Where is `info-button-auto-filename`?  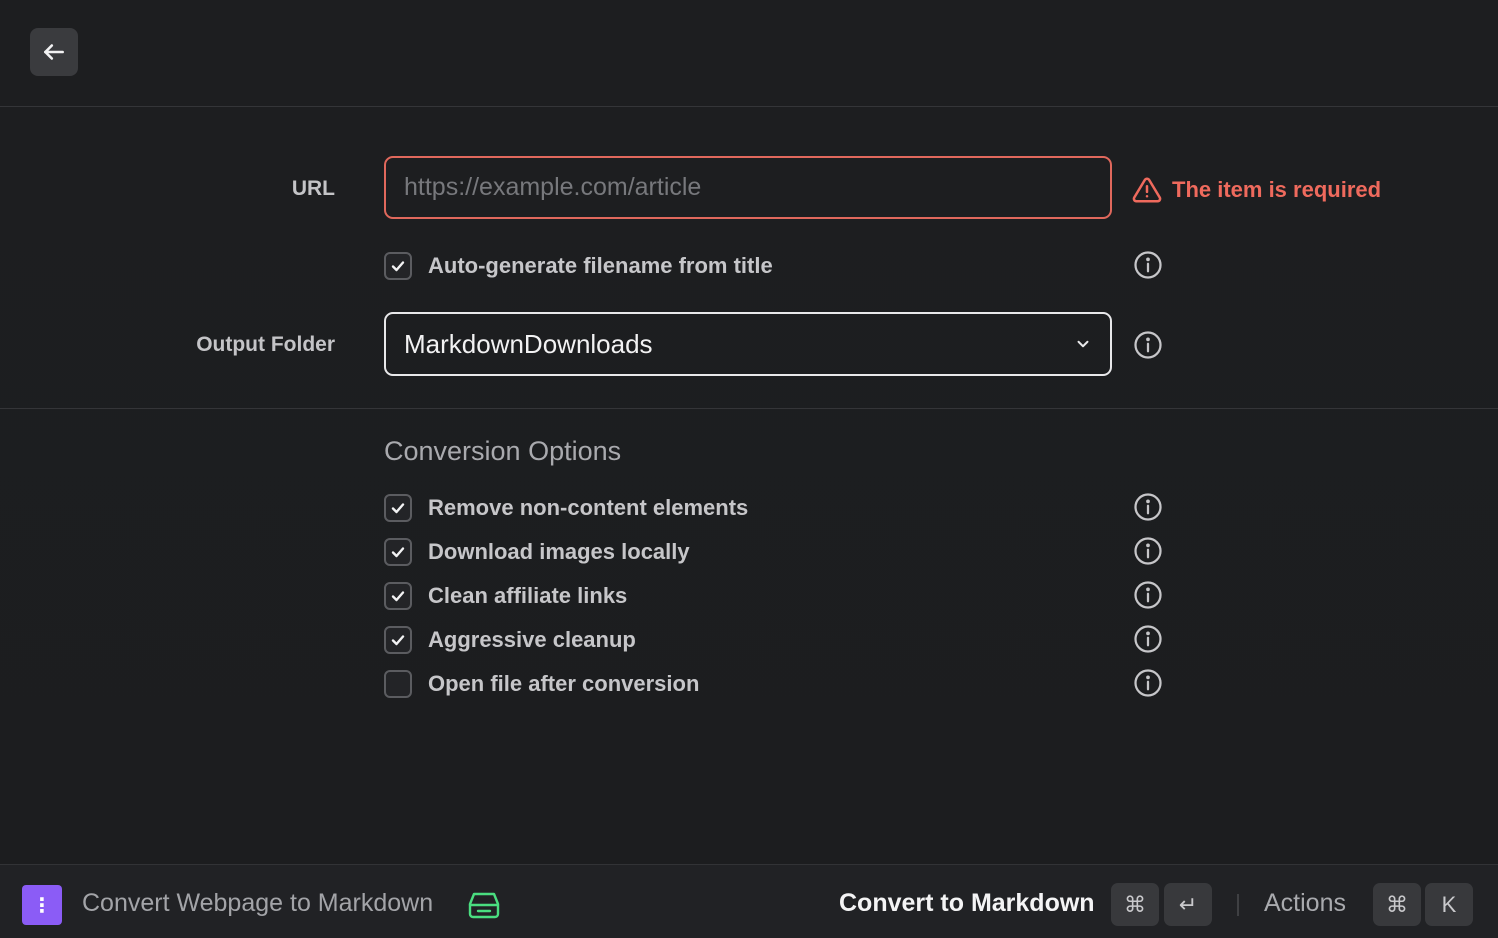
info-button-auto-filename is located at coordinates (1147, 264).